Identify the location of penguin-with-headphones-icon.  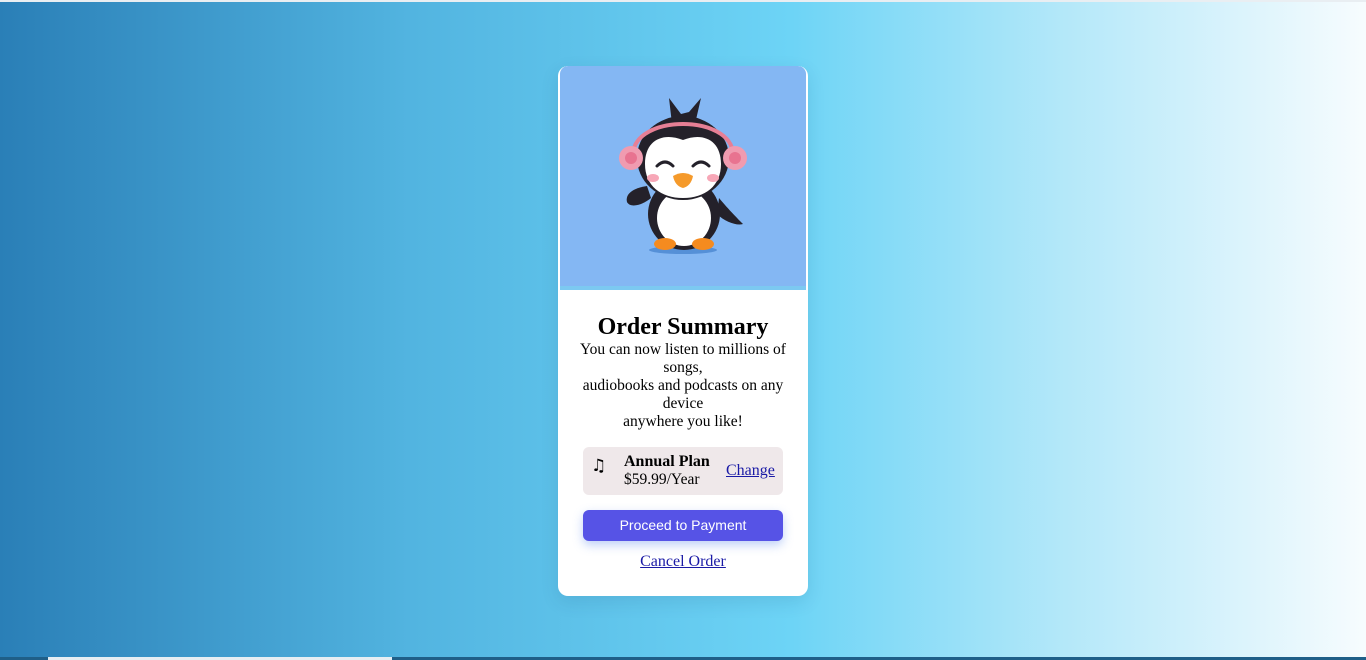
(683, 176).